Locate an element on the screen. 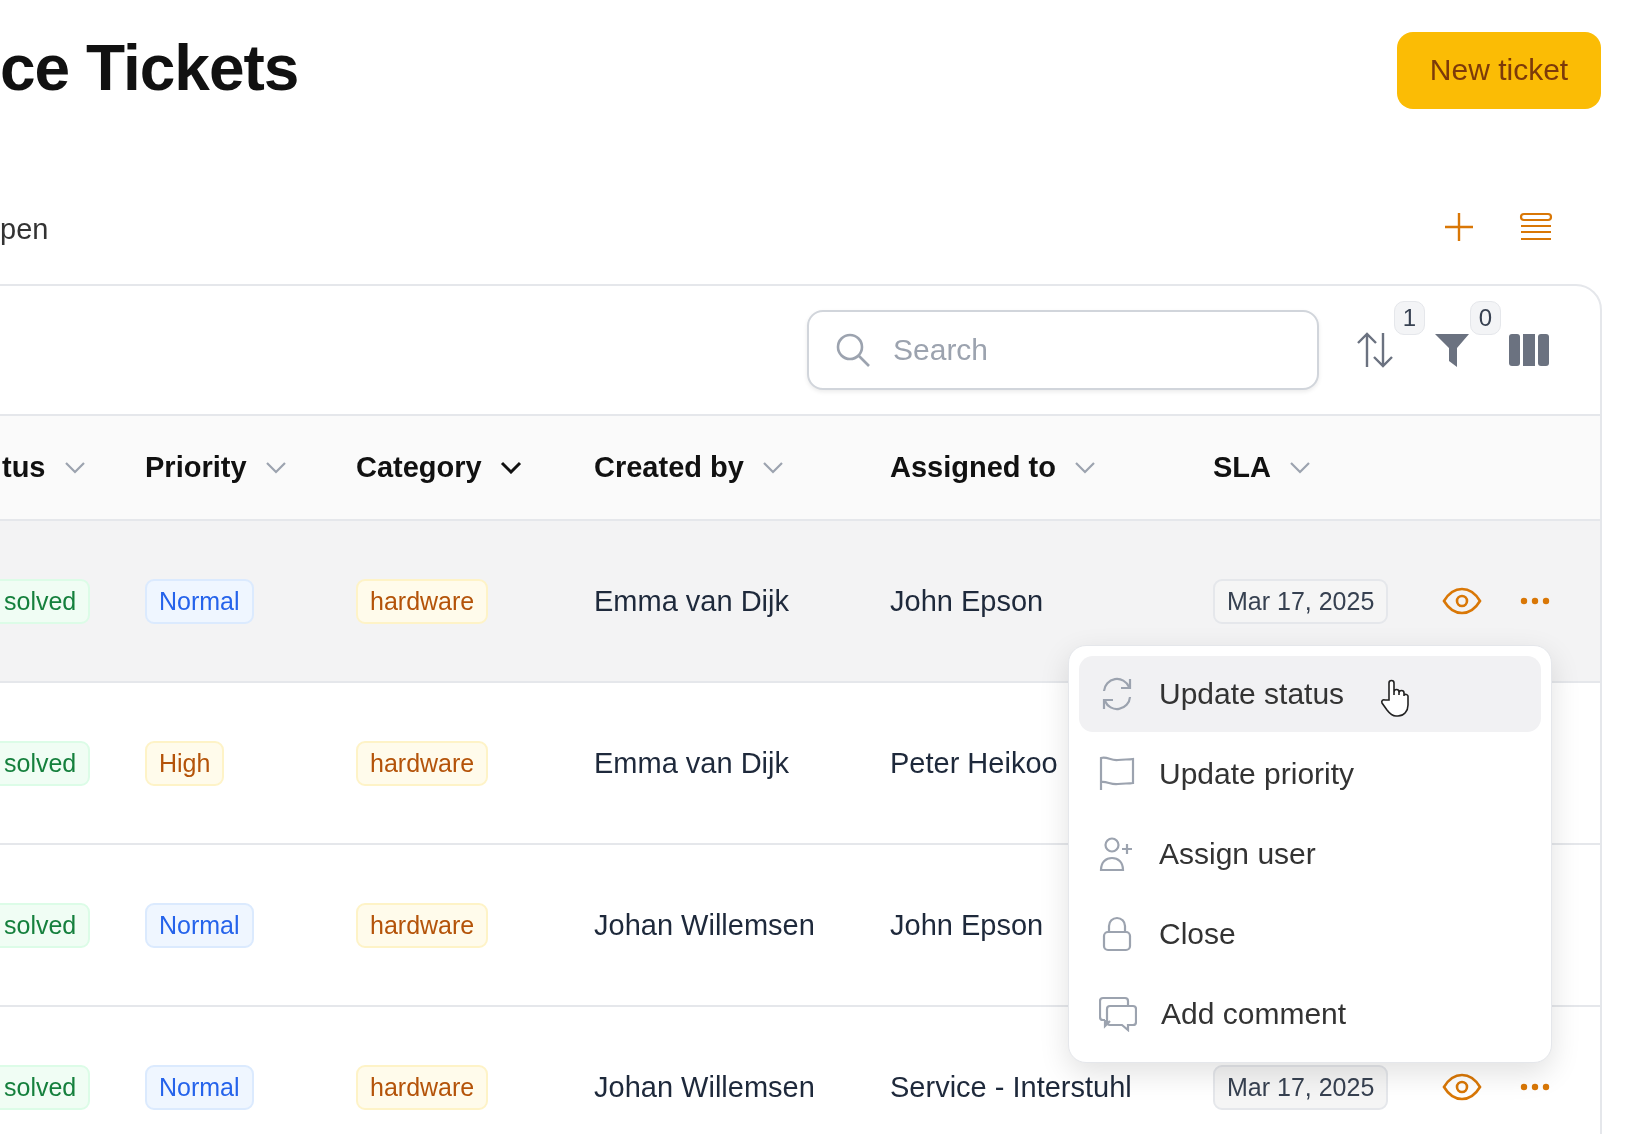 The height and width of the screenshot is (1134, 1647). menu-item: Update status is located at coordinates (1310, 694).